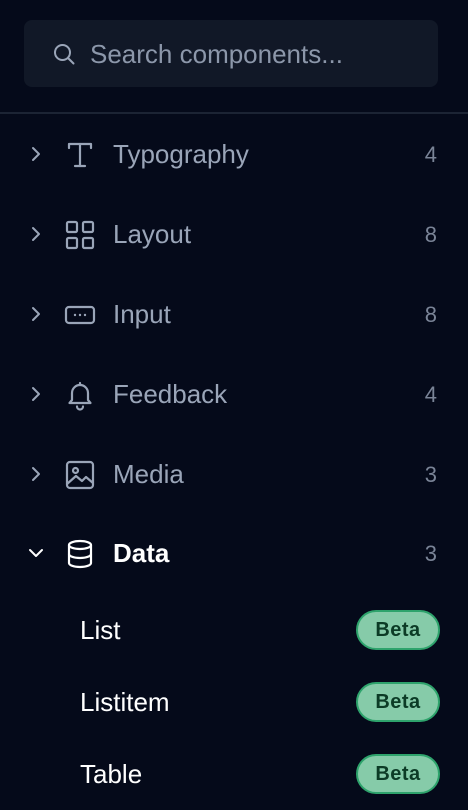 The width and height of the screenshot is (468, 810). What do you see at coordinates (234, 475) in the screenshot?
I see `category-media: Media 3` at bounding box center [234, 475].